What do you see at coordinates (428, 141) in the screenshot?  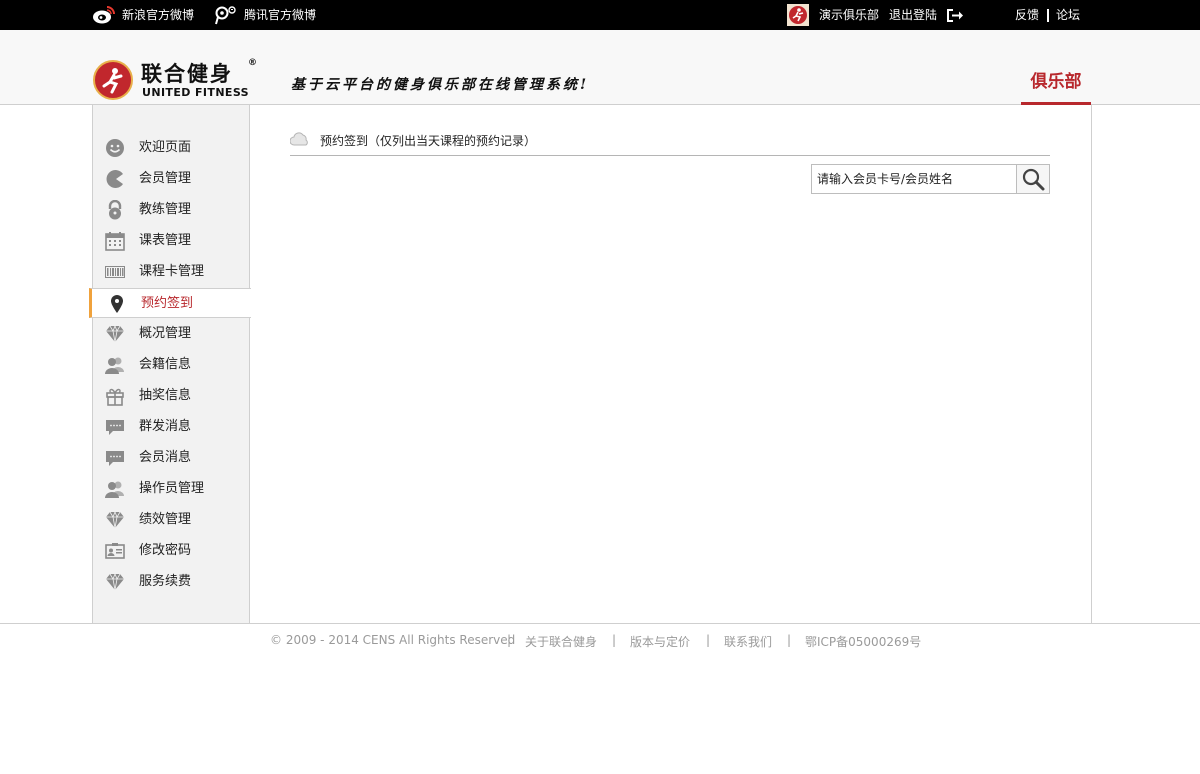 I see `section-title: 预约签到（仅列出当天课程的预约记录）` at bounding box center [428, 141].